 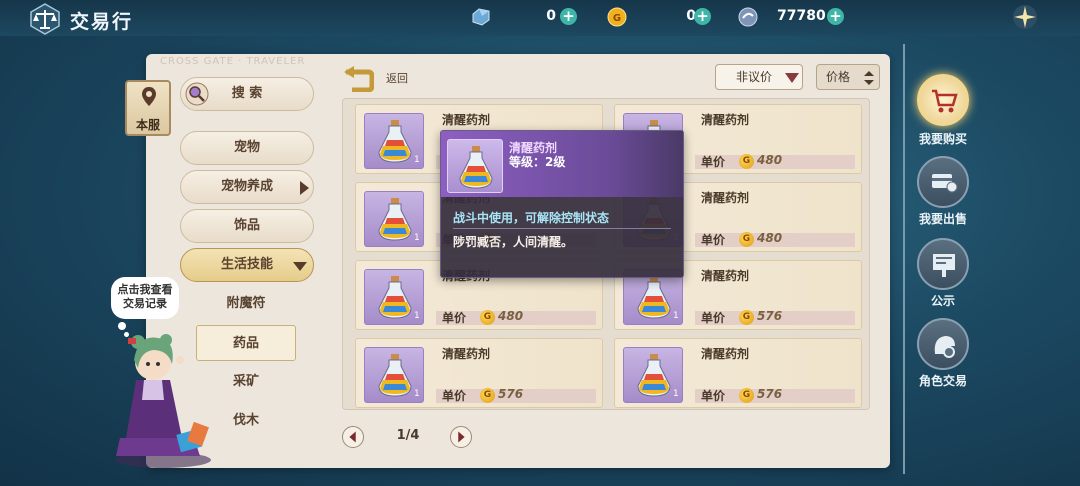 What do you see at coordinates (661, 17) in the screenshot?
I see `currency-gold: G 0 +` at bounding box center [661, 17].